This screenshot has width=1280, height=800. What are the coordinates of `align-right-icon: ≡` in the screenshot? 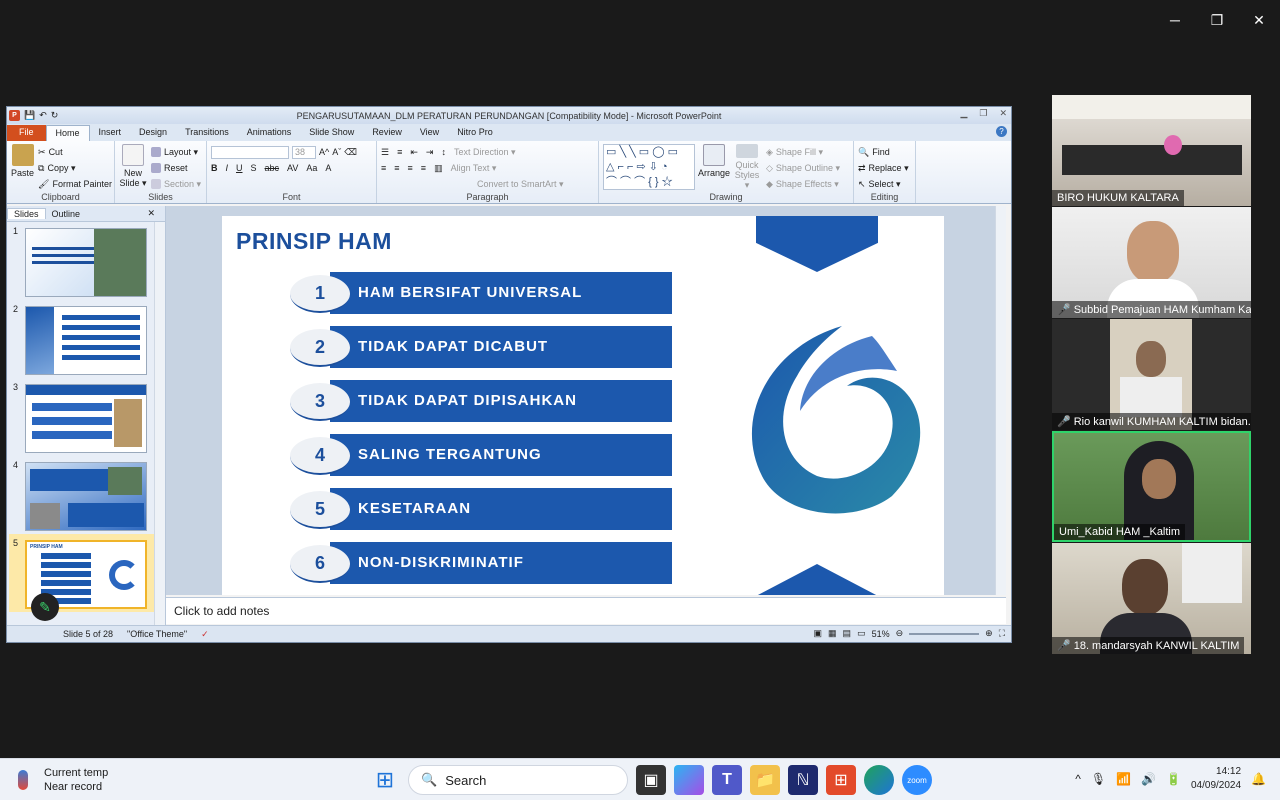 It's located at (410, 168).